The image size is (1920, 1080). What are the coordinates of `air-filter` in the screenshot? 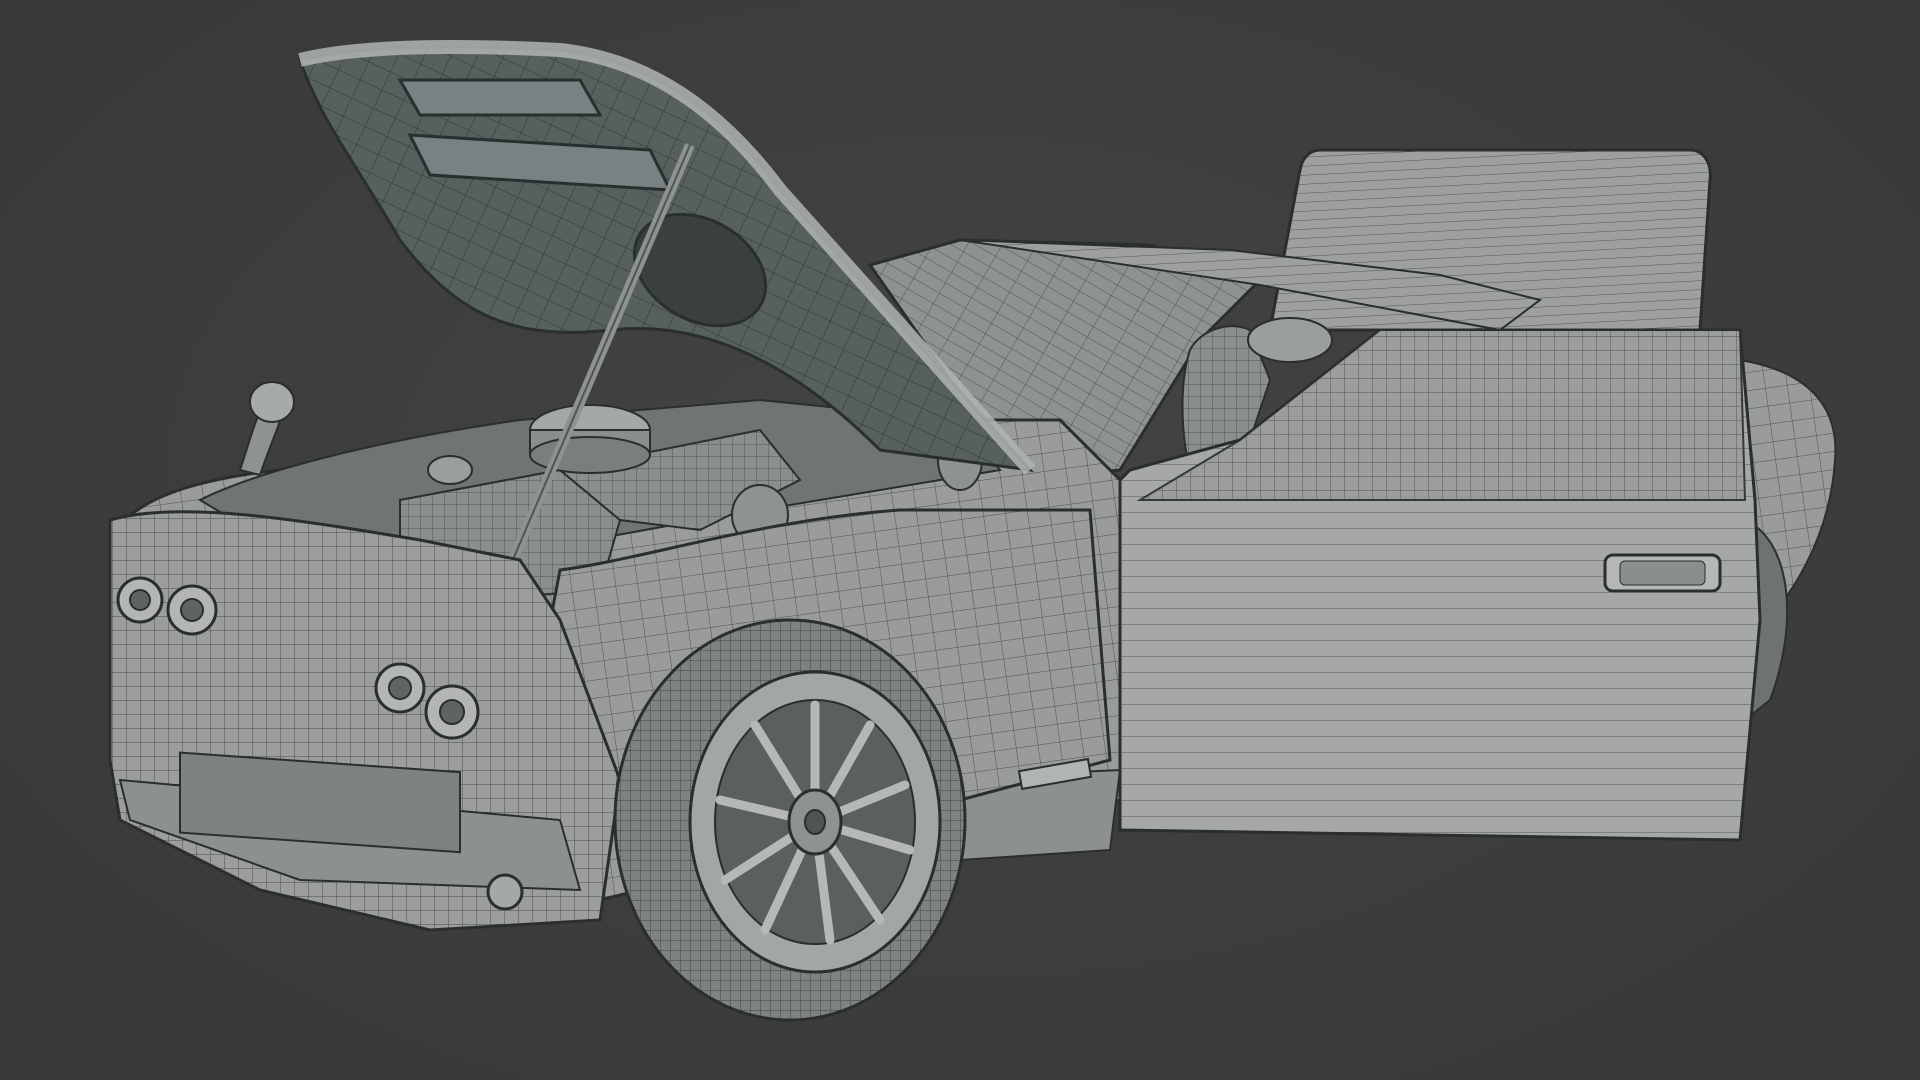 It's located at (590, 439).